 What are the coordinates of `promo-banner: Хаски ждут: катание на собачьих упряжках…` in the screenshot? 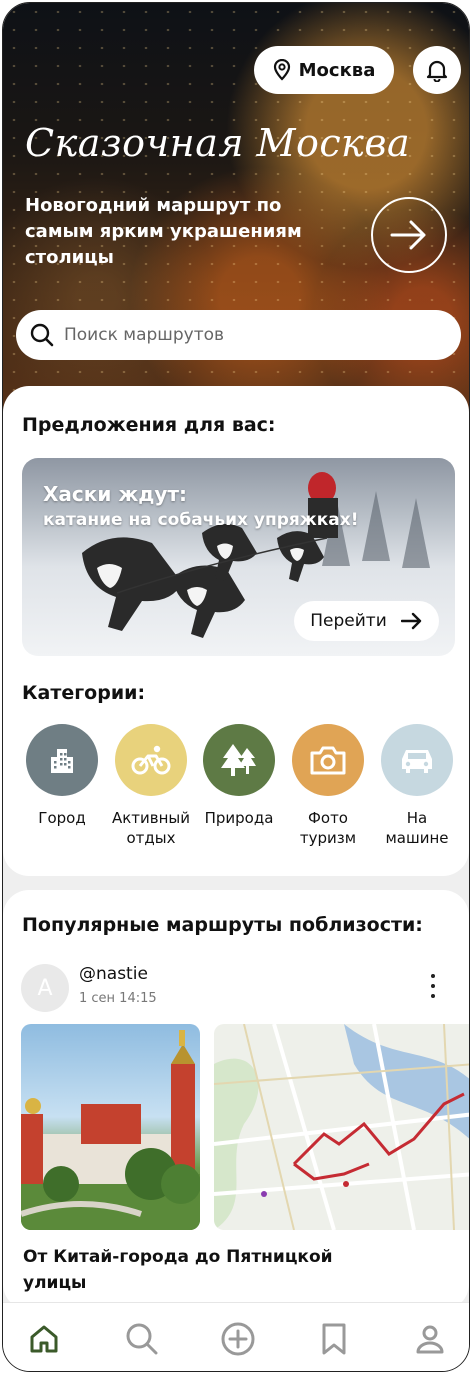 It's located at (238, 557).